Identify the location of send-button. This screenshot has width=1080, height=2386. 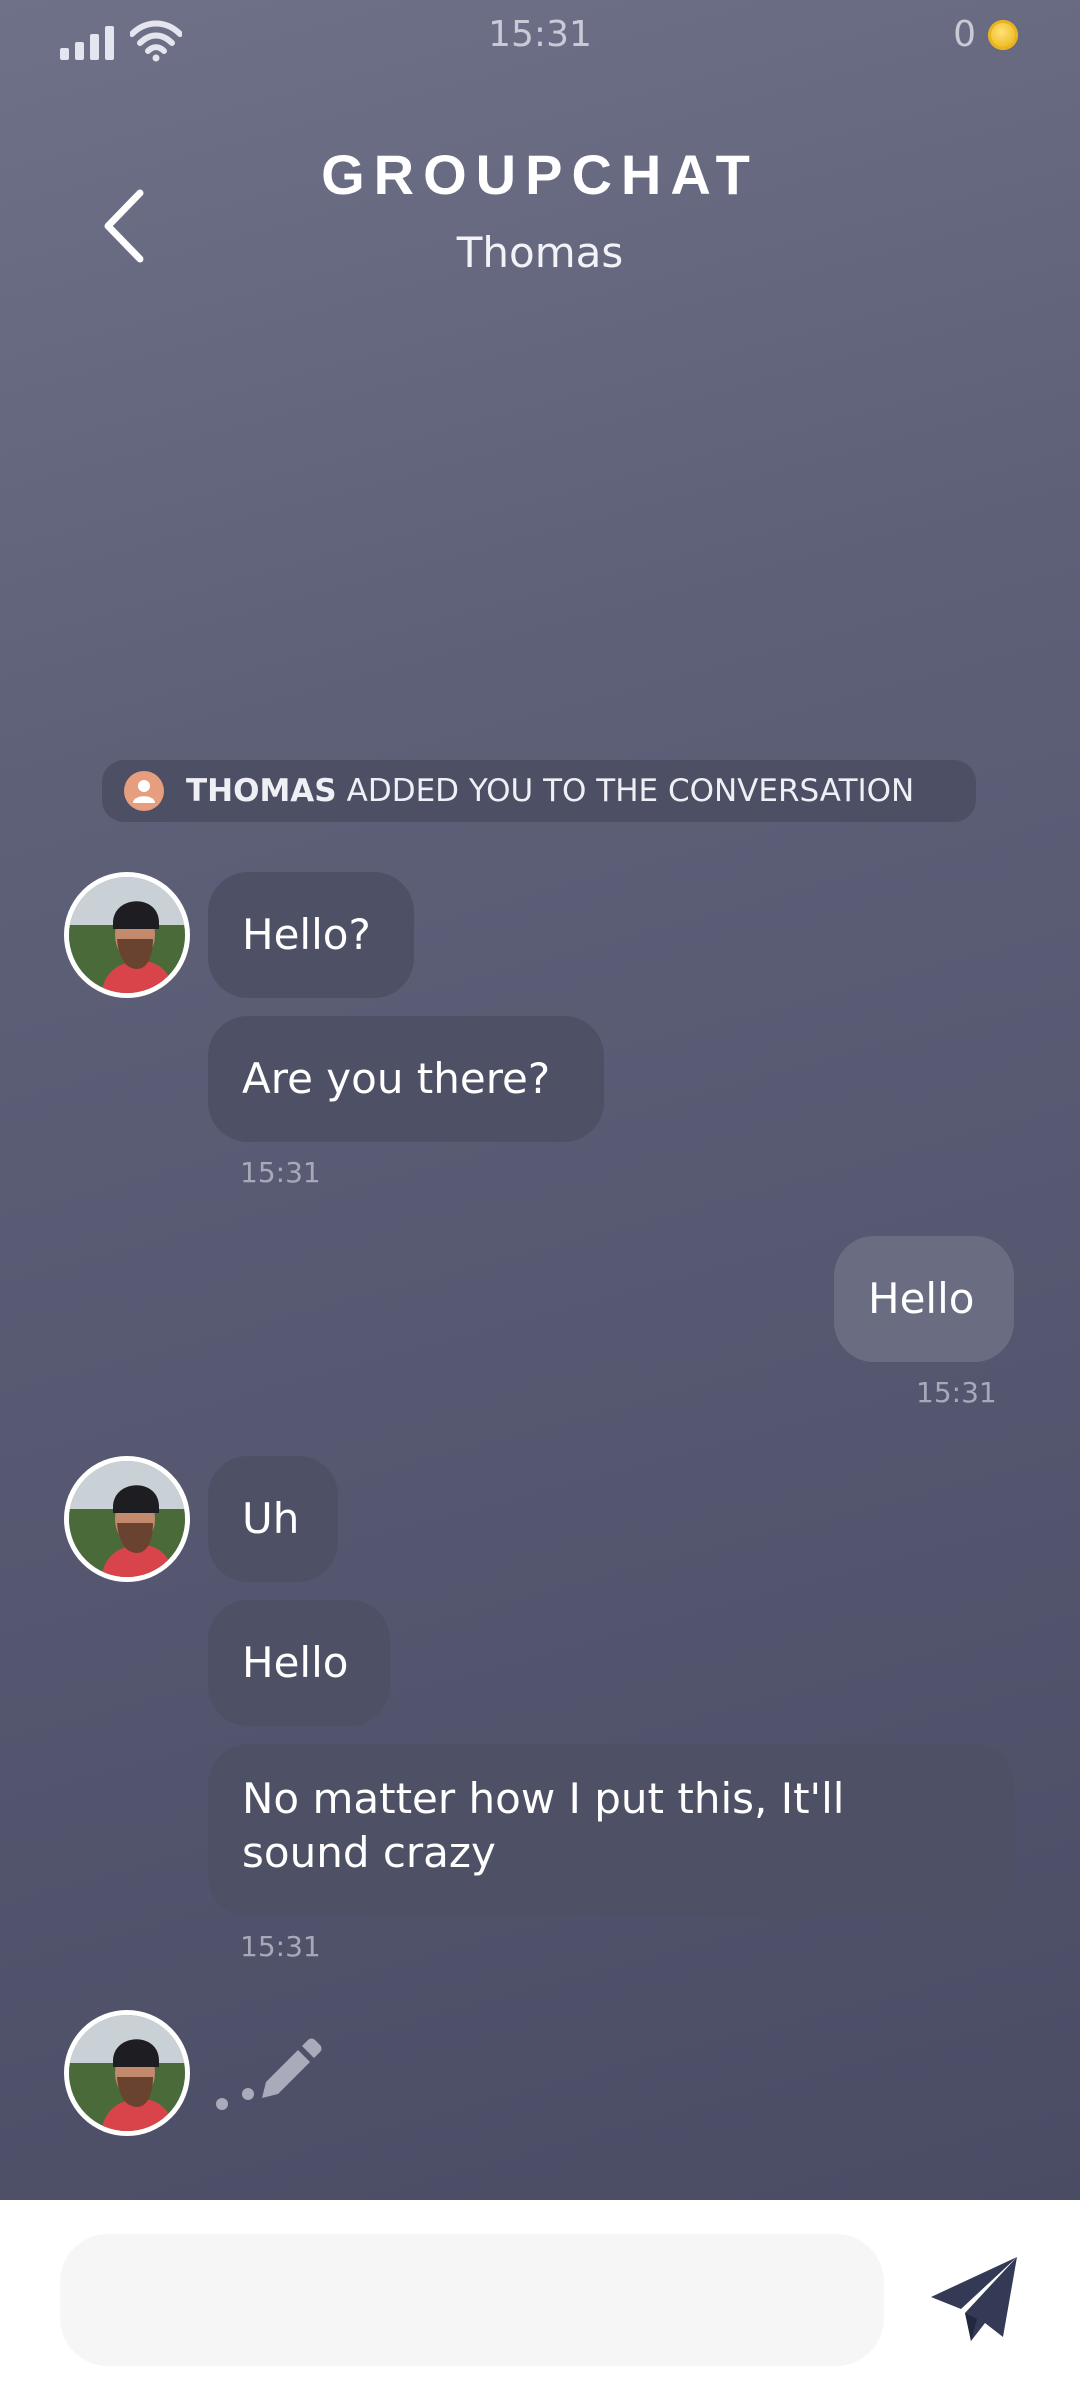
(974, 2300).